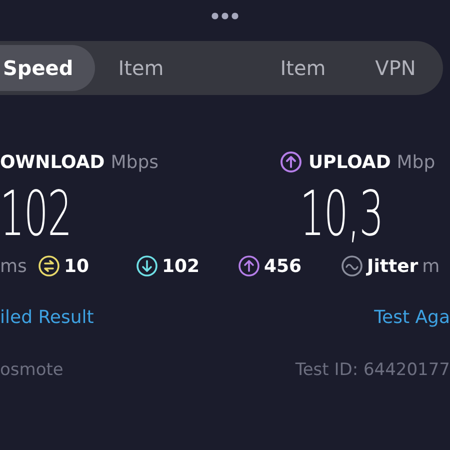  What do you see at coordinates (36, 214) in the screenshot?
I see `speed-value: 102` at bounding box center [36, 214].